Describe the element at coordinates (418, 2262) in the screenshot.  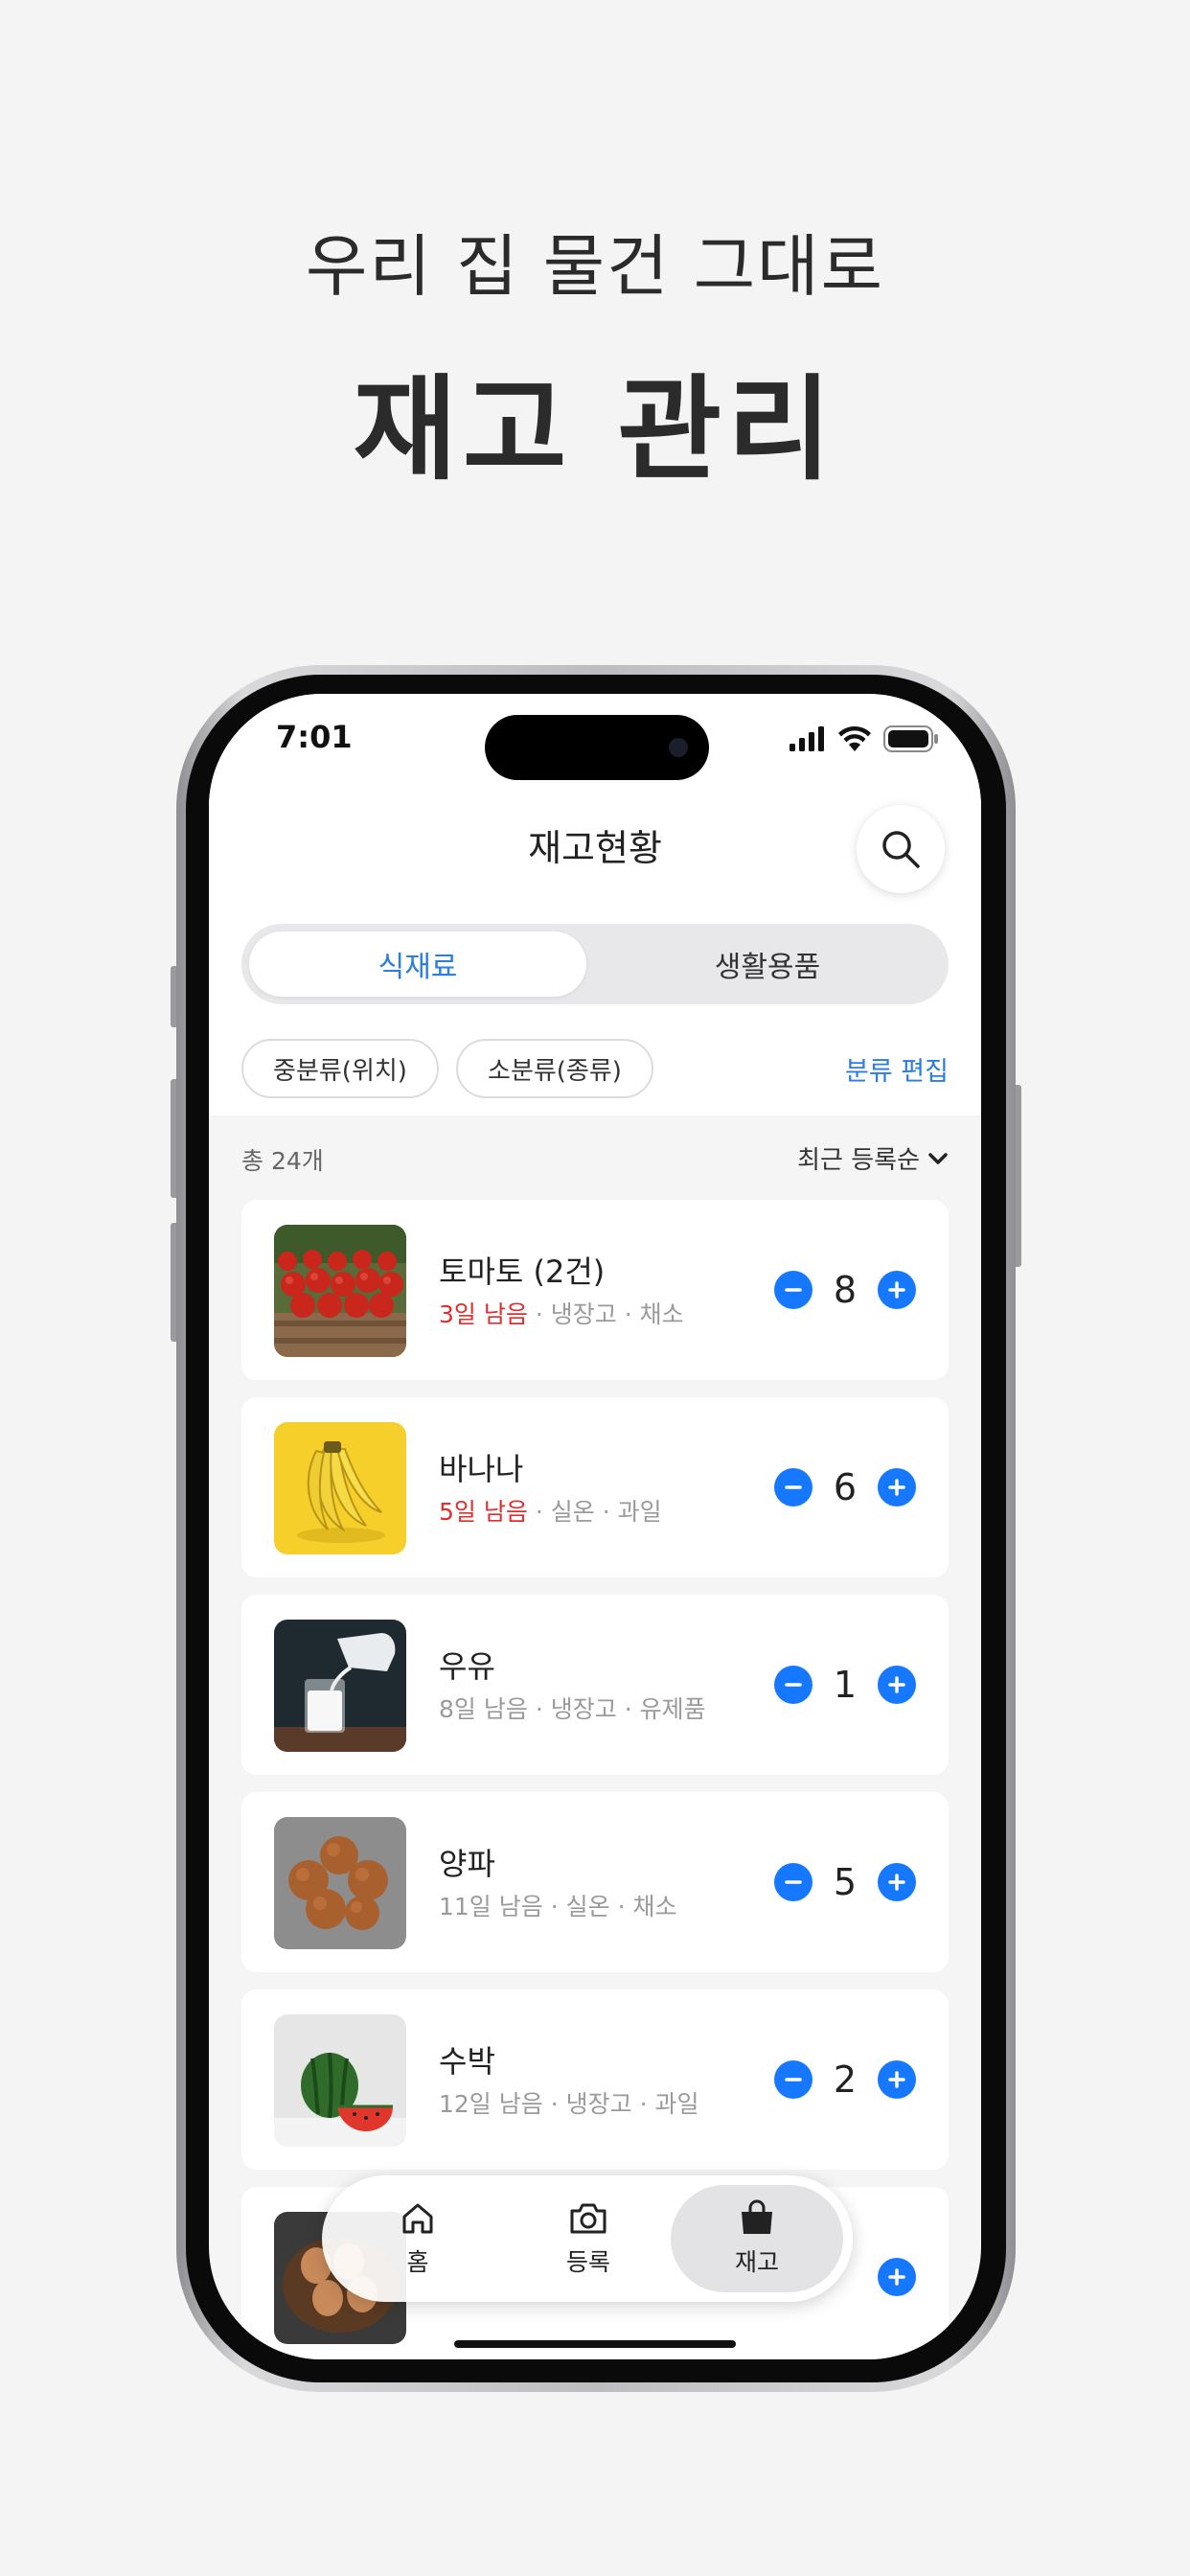
I see `tab-home-label: 홈` at that location.